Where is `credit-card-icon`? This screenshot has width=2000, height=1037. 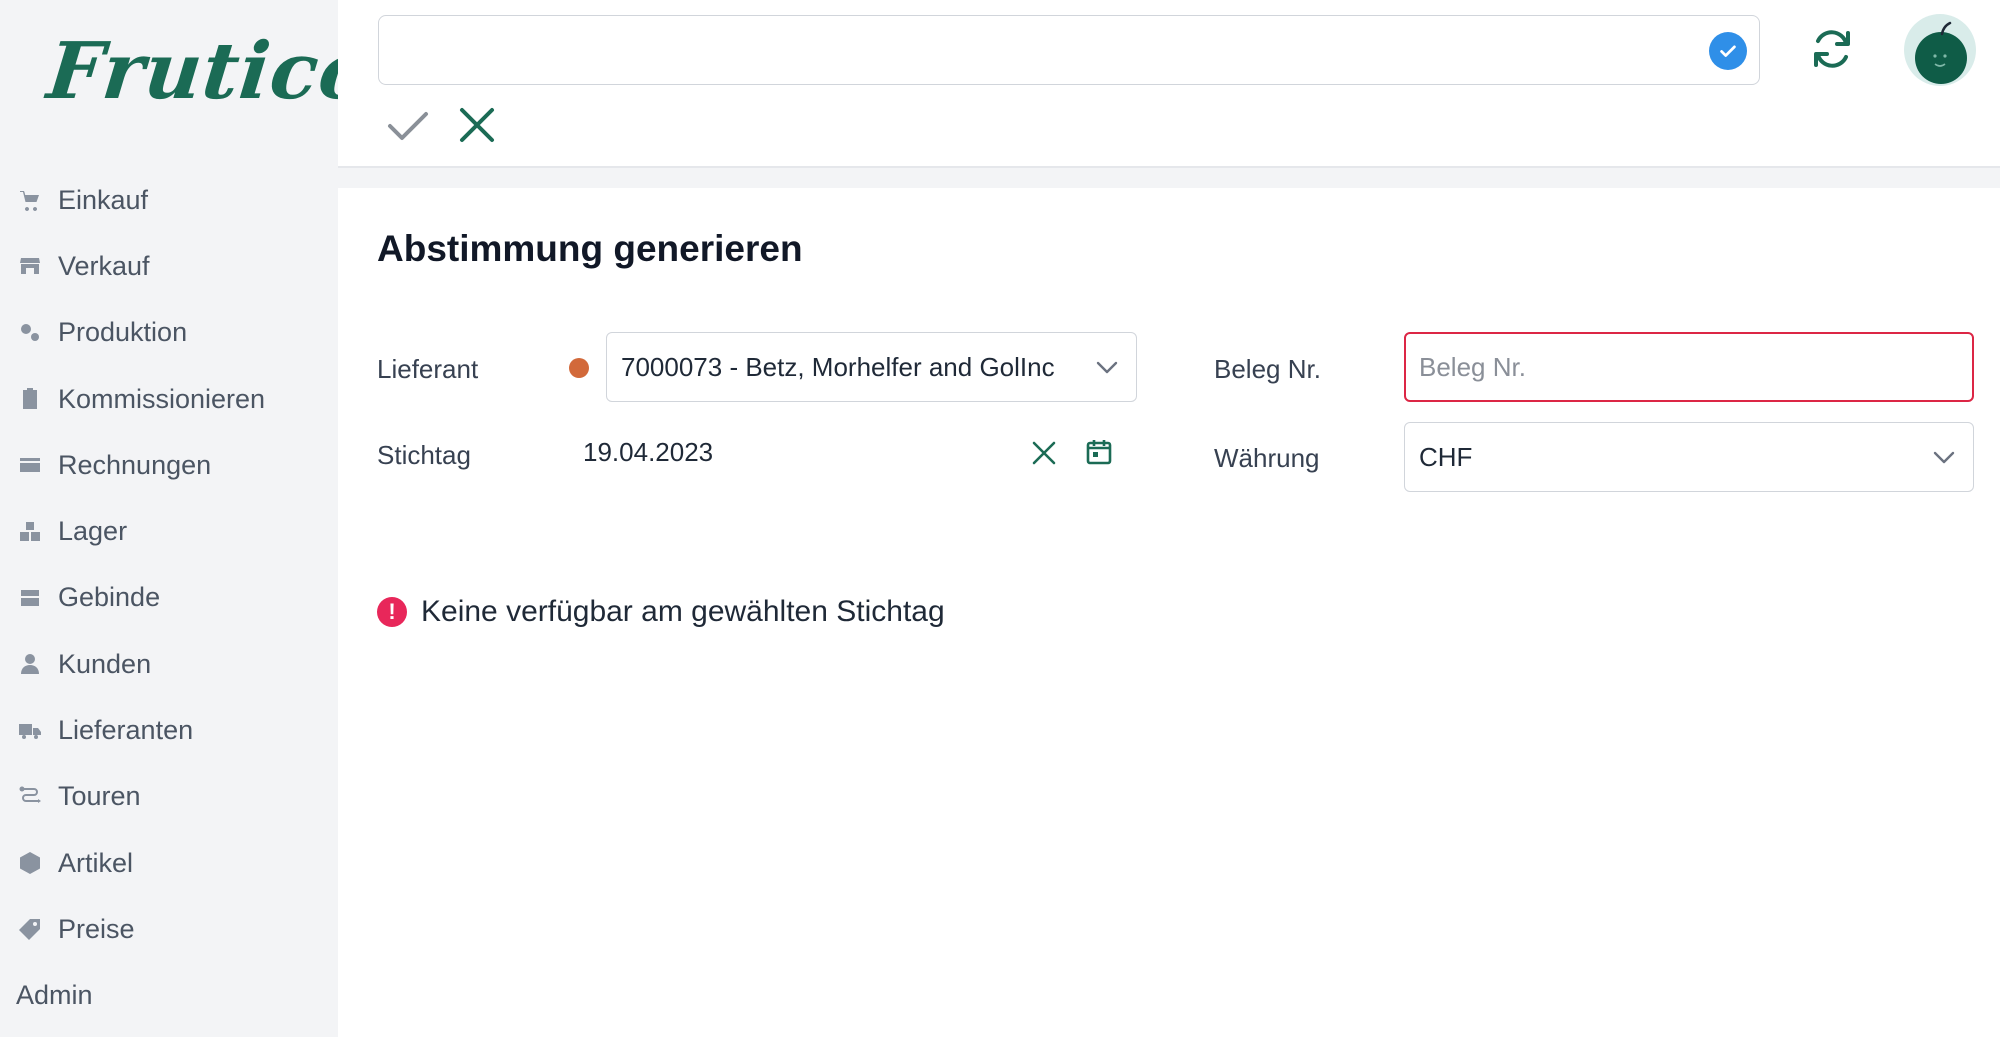
credit-card-icon is located at coordinates (30, 465).